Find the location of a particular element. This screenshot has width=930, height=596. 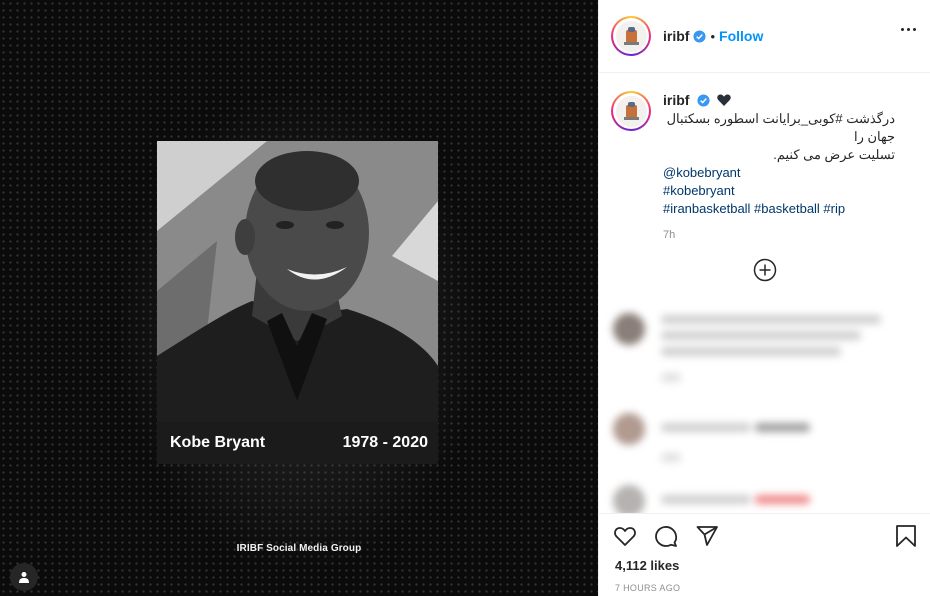

follow-button: Follow is located at coordinates (741, 36).